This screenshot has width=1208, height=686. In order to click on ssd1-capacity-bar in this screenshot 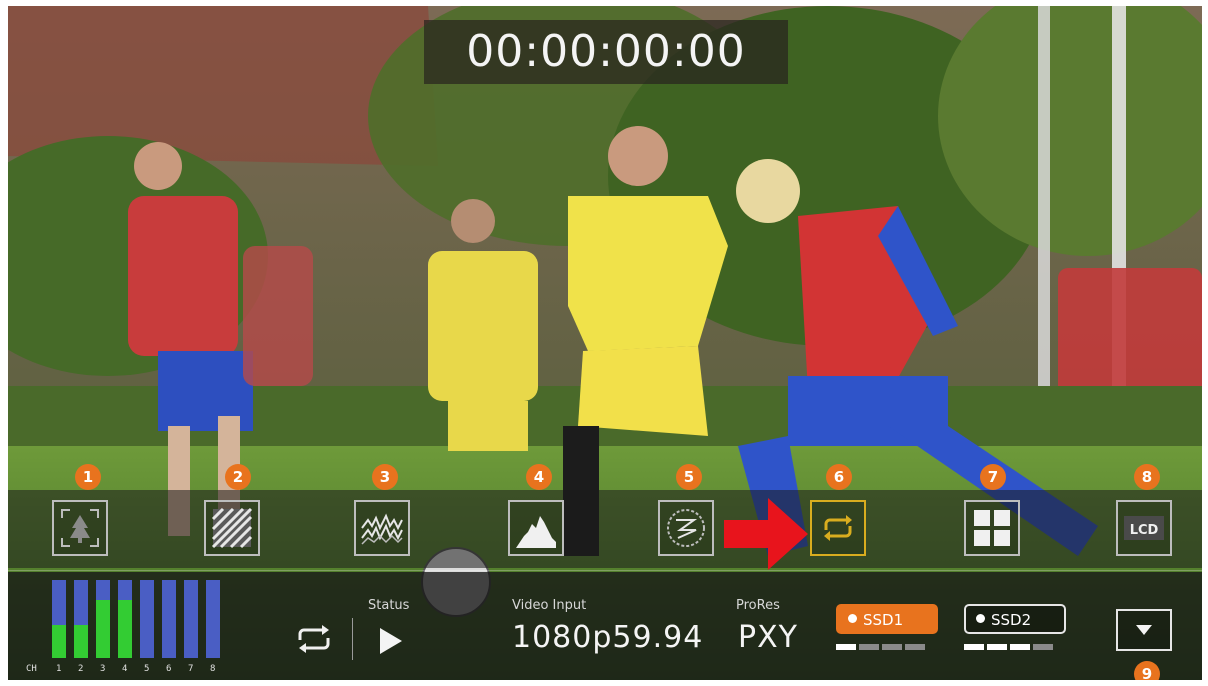, I will do `click(882, 647)`.